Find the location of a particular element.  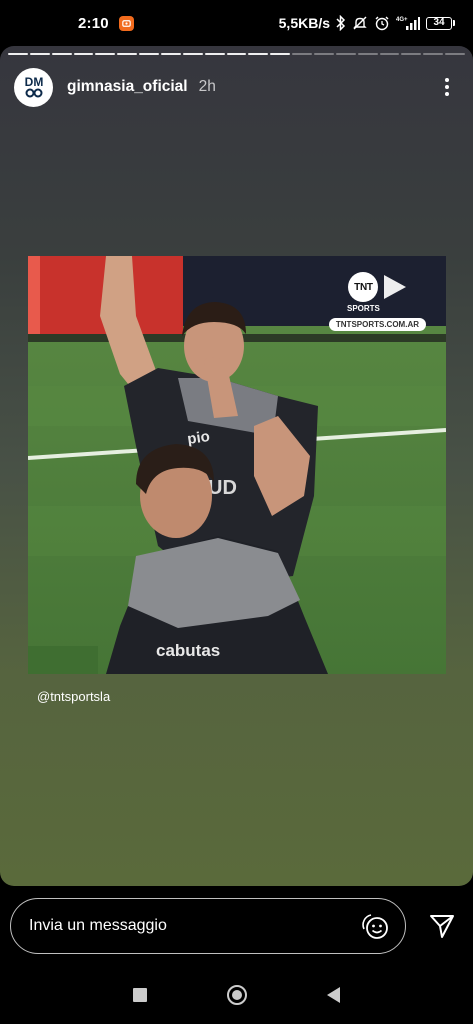

system-nav-bar is located at coordinates (236, 995).